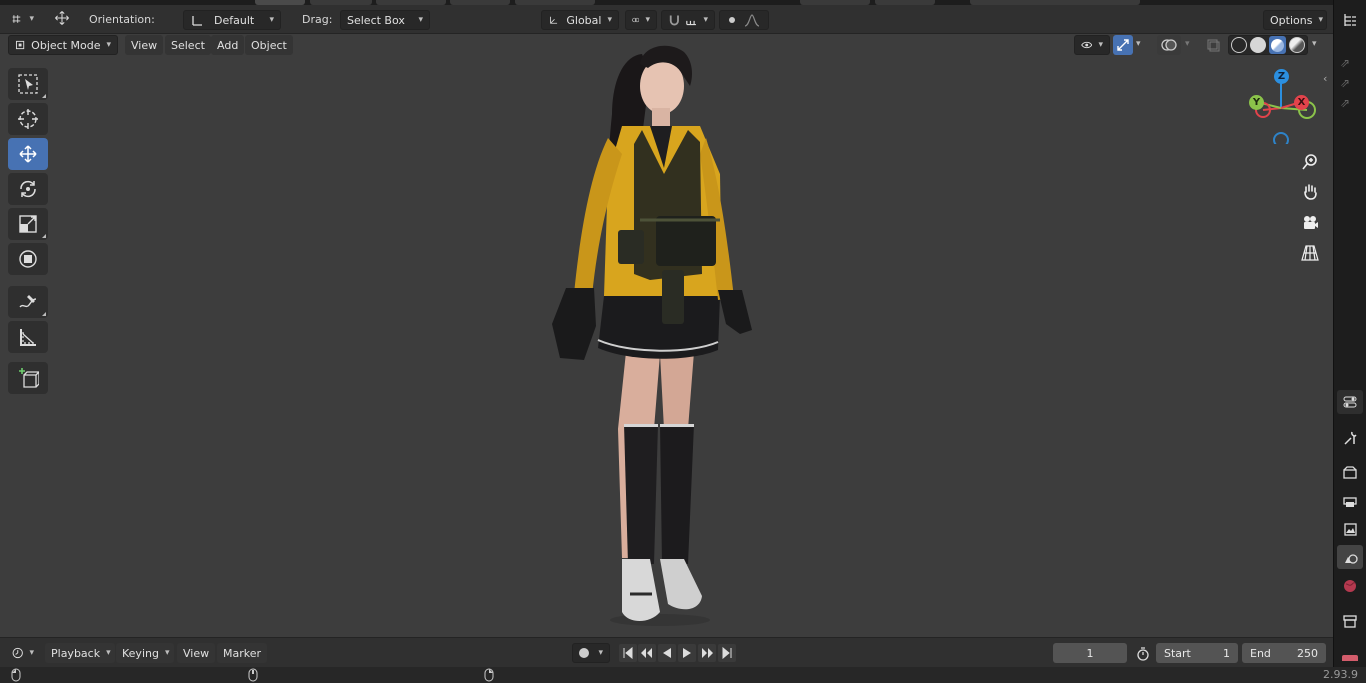 This screenshot has width=1366, height=683. Describe the element at coordinates (28, 119) in the screenshot. I see `tool-cursor` at that location.